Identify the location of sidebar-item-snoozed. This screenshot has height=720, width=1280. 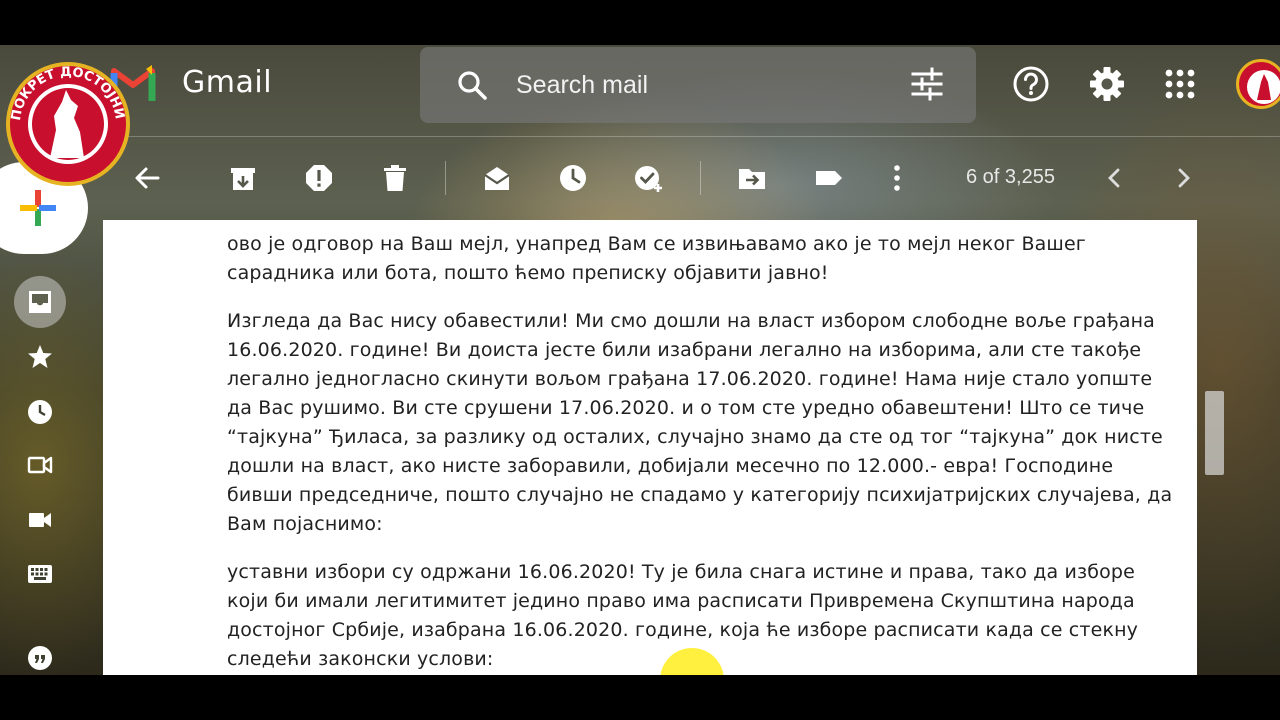
(40, 412).